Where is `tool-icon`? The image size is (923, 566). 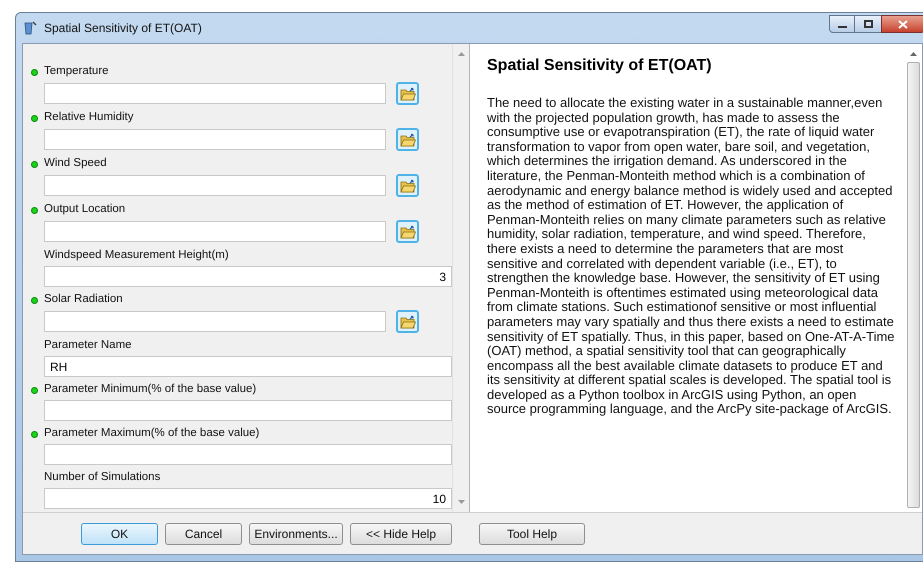
tool-icon is located at coordinates (30, 28).